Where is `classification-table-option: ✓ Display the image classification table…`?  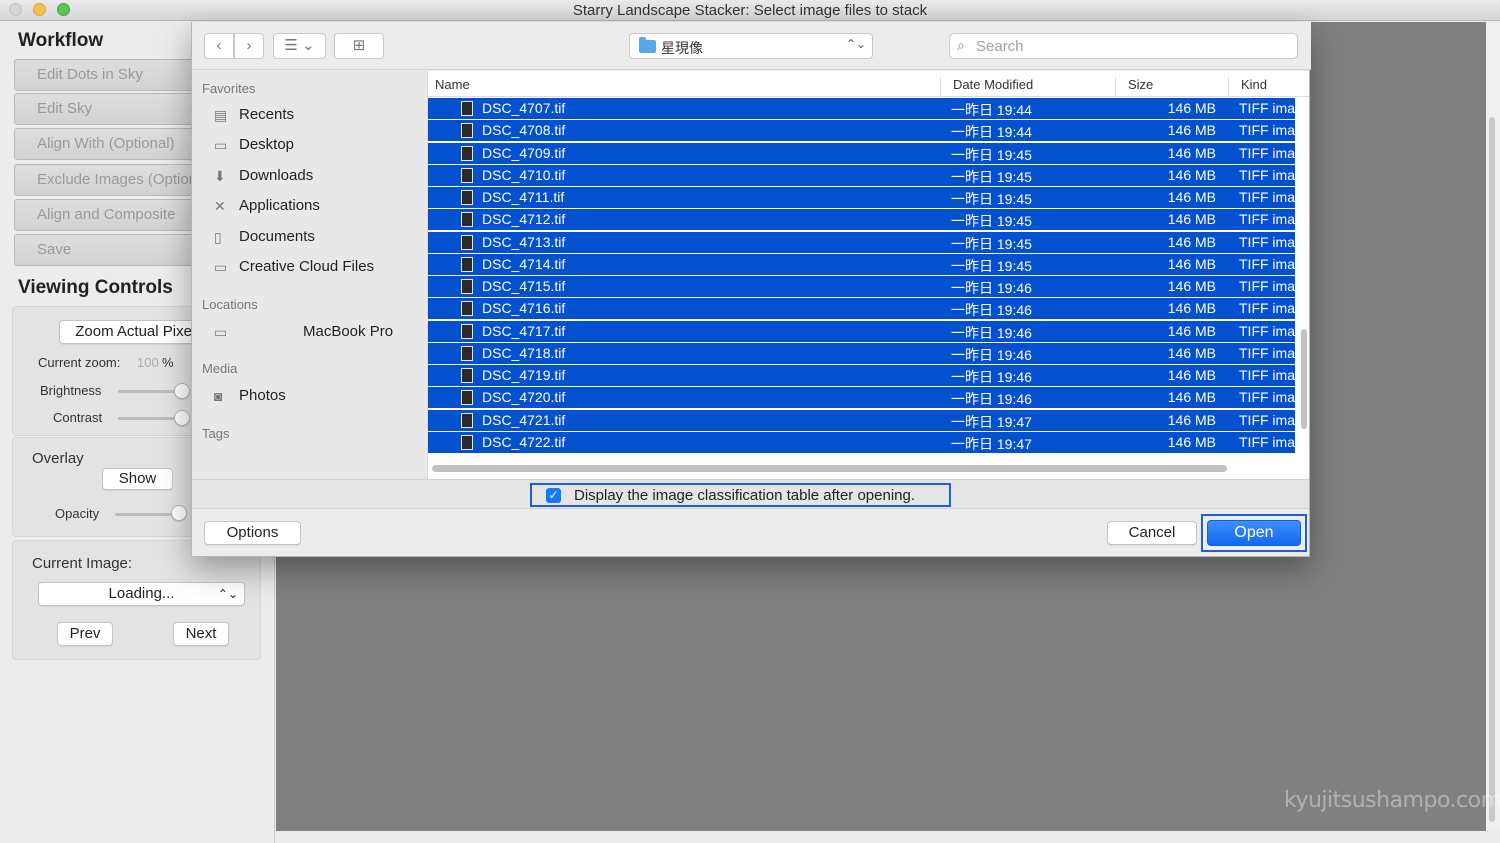
classification-table-option: ✓ Display the image classification table… is located at coordinates (740, 495).